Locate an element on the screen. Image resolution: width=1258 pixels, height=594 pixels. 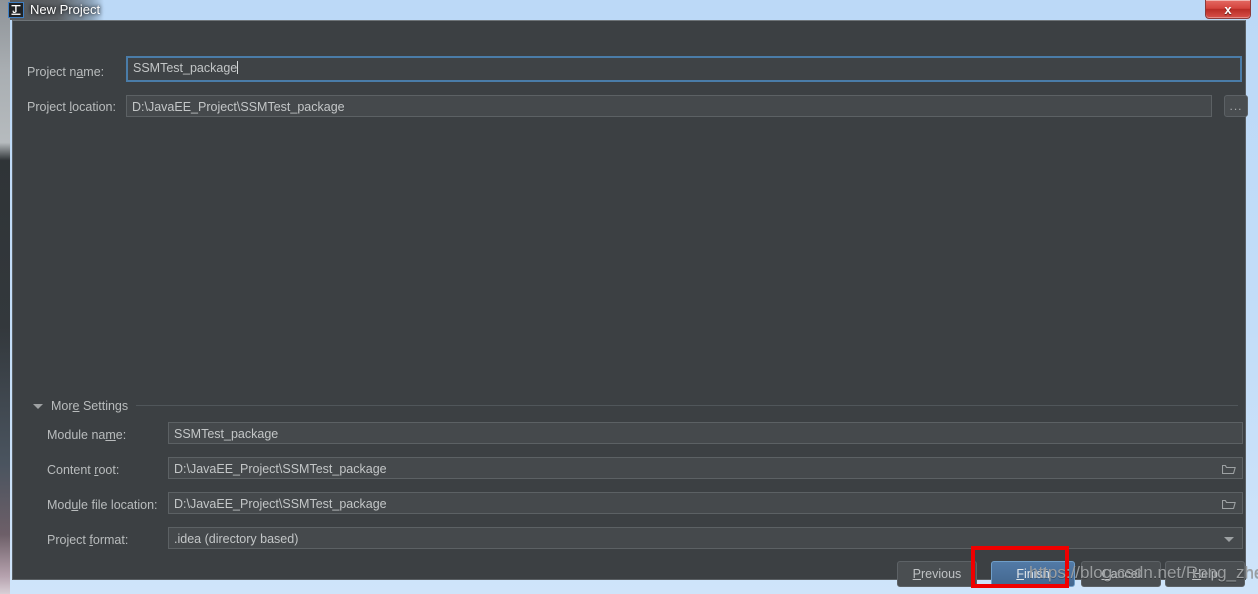
window-title: New Project is located at coordinates (65, 9).